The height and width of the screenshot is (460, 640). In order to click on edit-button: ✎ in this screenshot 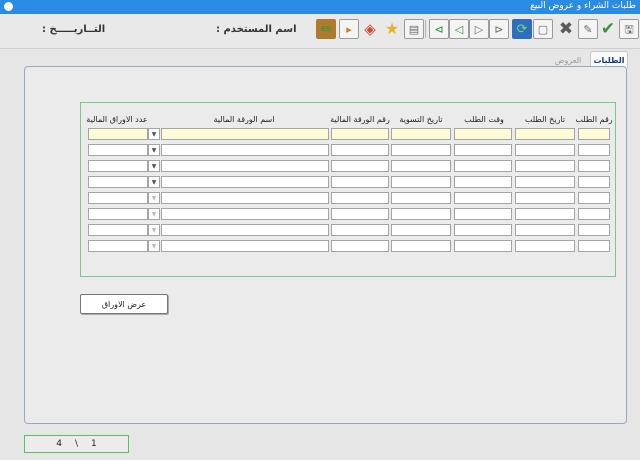, I will do `click(588, 29)`.